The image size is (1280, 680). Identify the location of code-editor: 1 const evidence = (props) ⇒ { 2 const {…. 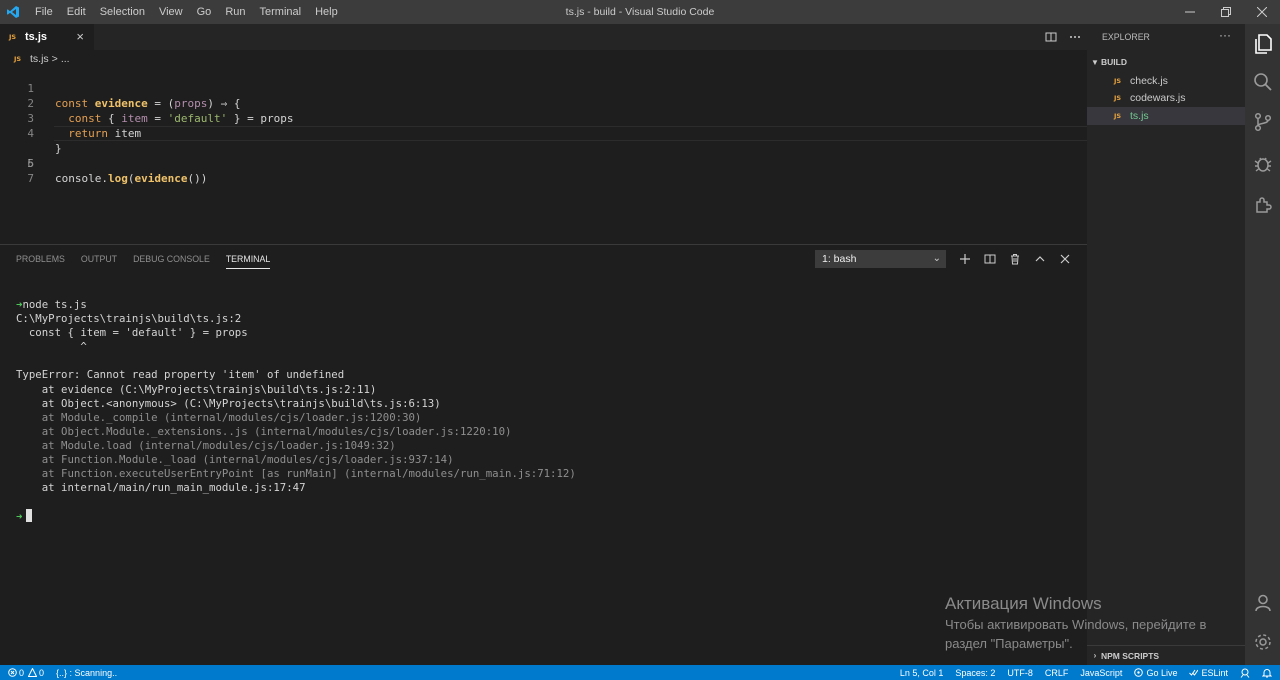
(543, 125).